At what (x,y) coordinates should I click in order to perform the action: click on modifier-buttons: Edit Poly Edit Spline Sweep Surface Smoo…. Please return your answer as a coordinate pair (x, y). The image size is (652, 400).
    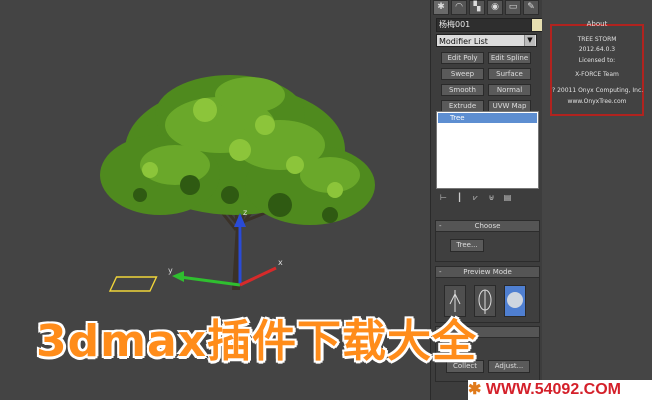
    Looking at the image, I should click on (486, 82).